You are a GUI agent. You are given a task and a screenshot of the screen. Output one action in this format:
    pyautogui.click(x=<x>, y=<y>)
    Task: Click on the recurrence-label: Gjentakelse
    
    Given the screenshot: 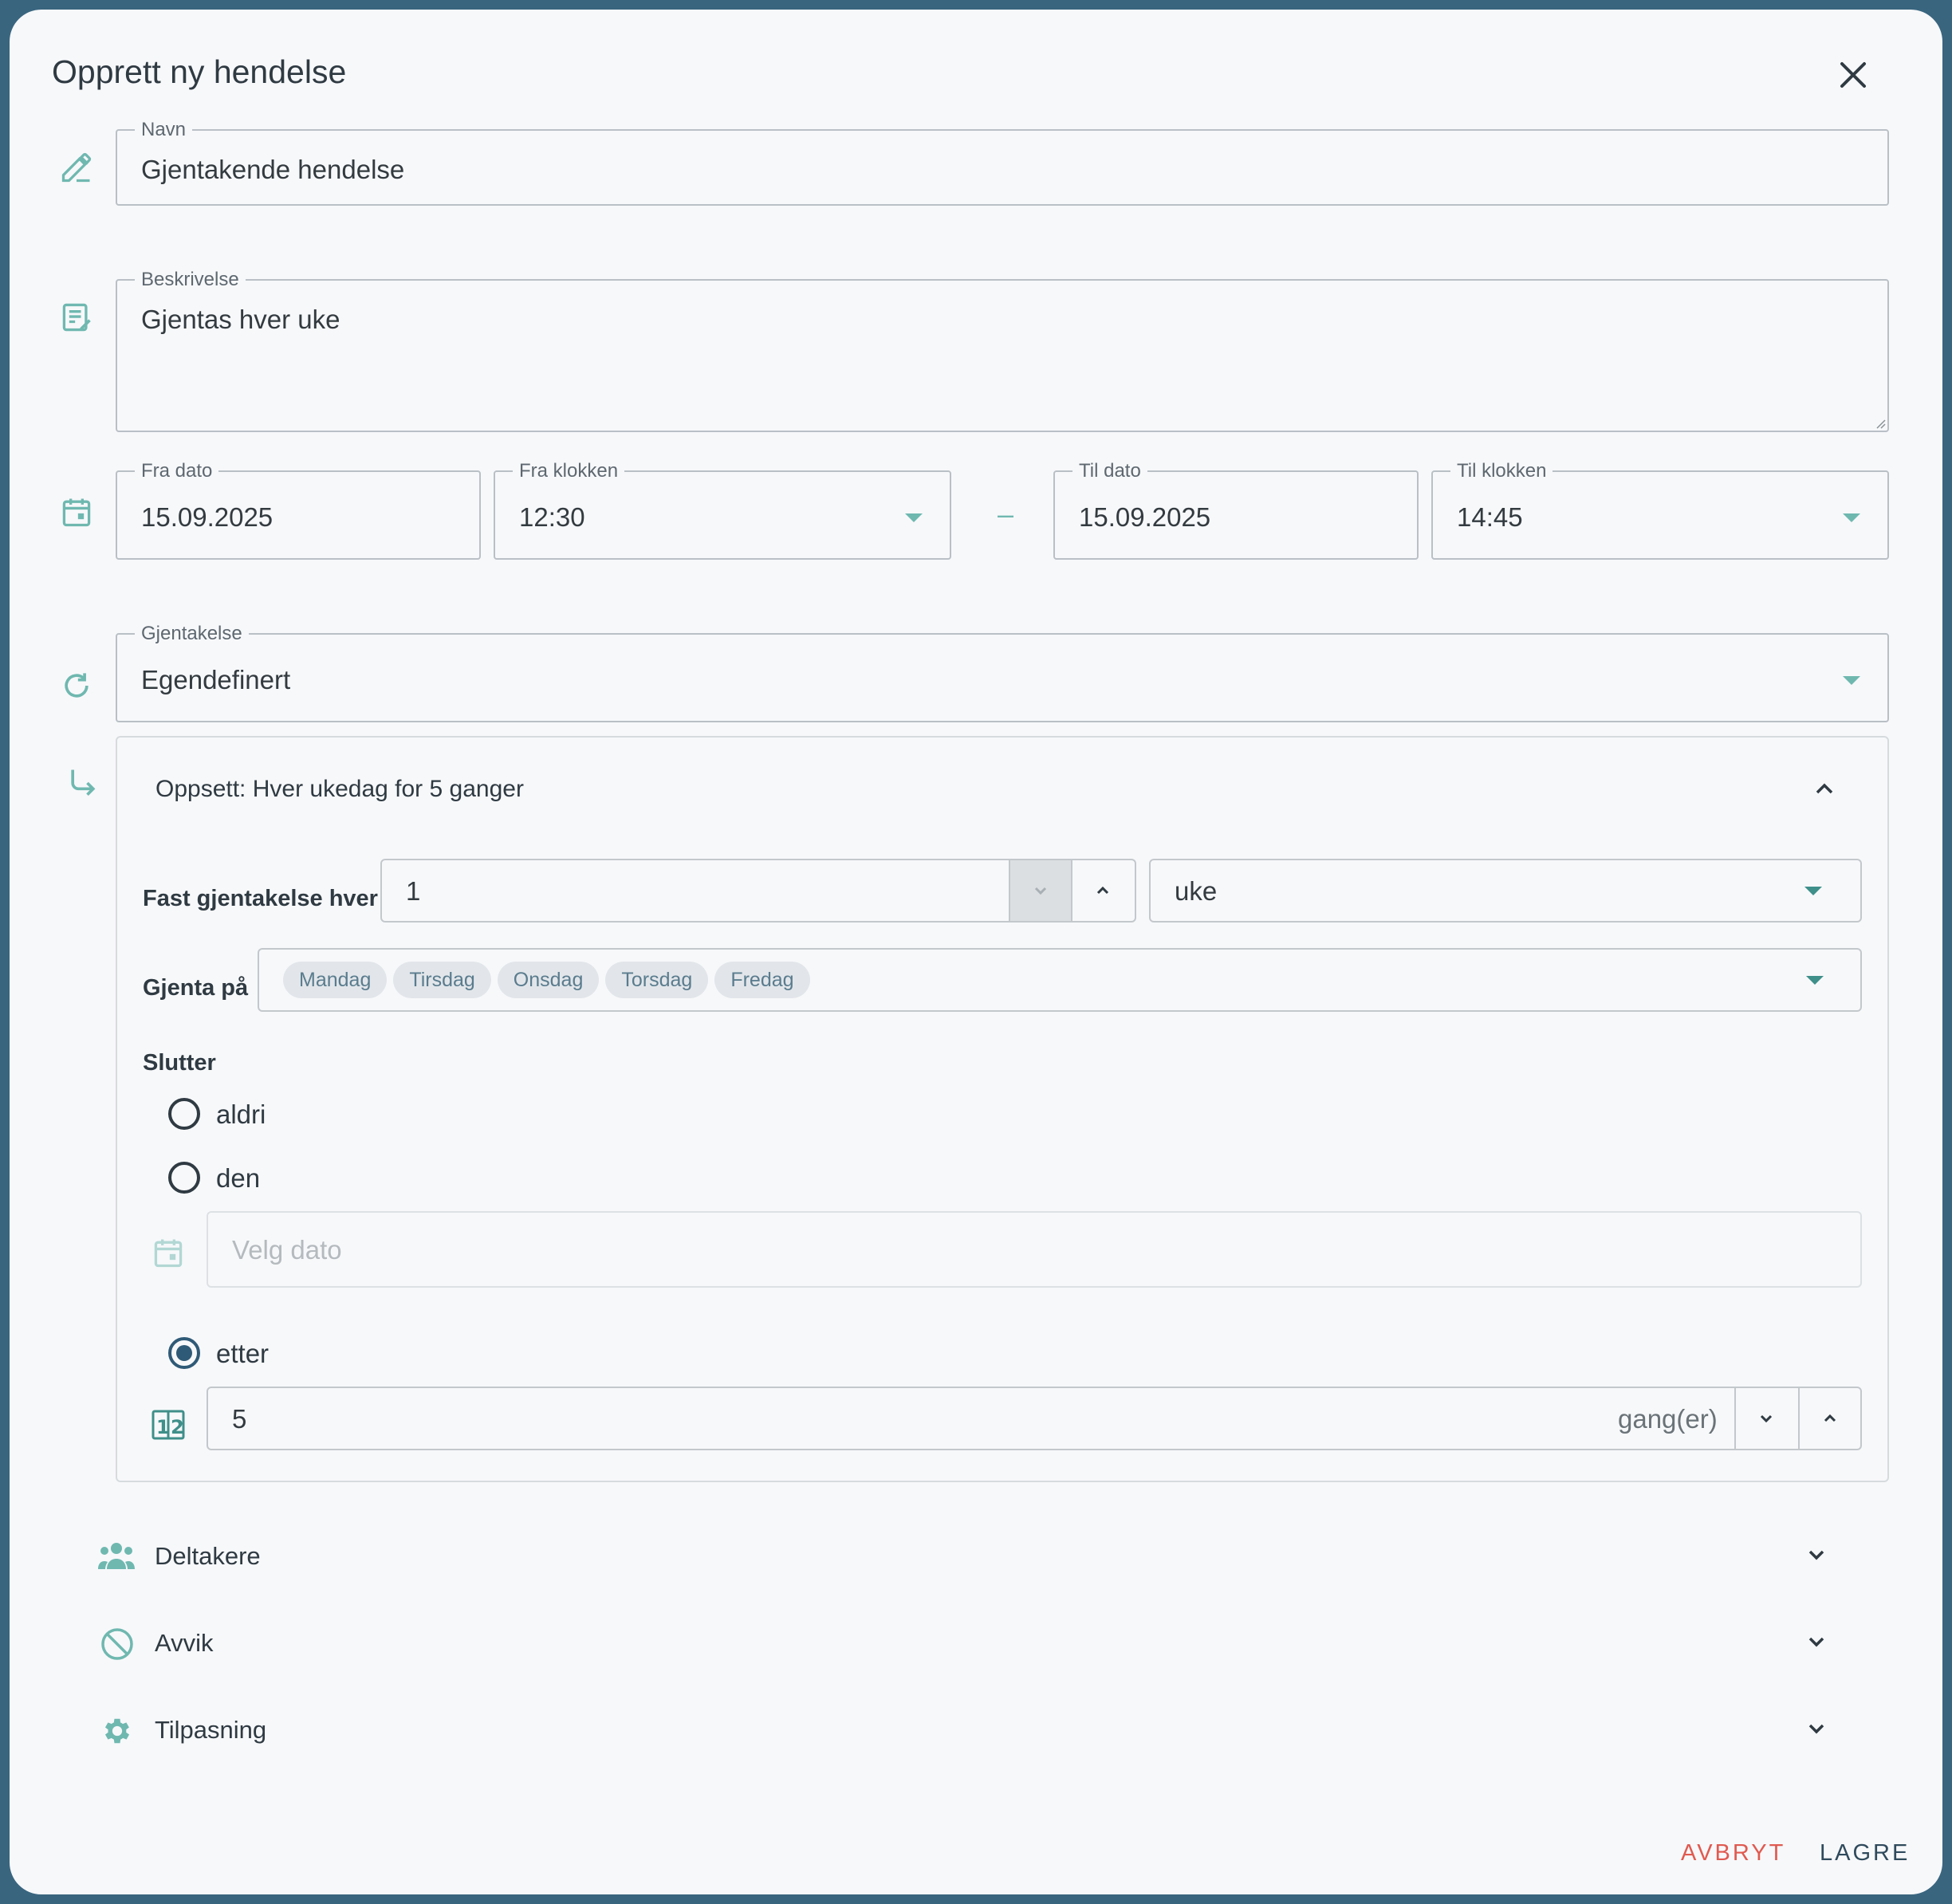 What is the action you would take?
    pyautogui.click(x=192, y=634)
    